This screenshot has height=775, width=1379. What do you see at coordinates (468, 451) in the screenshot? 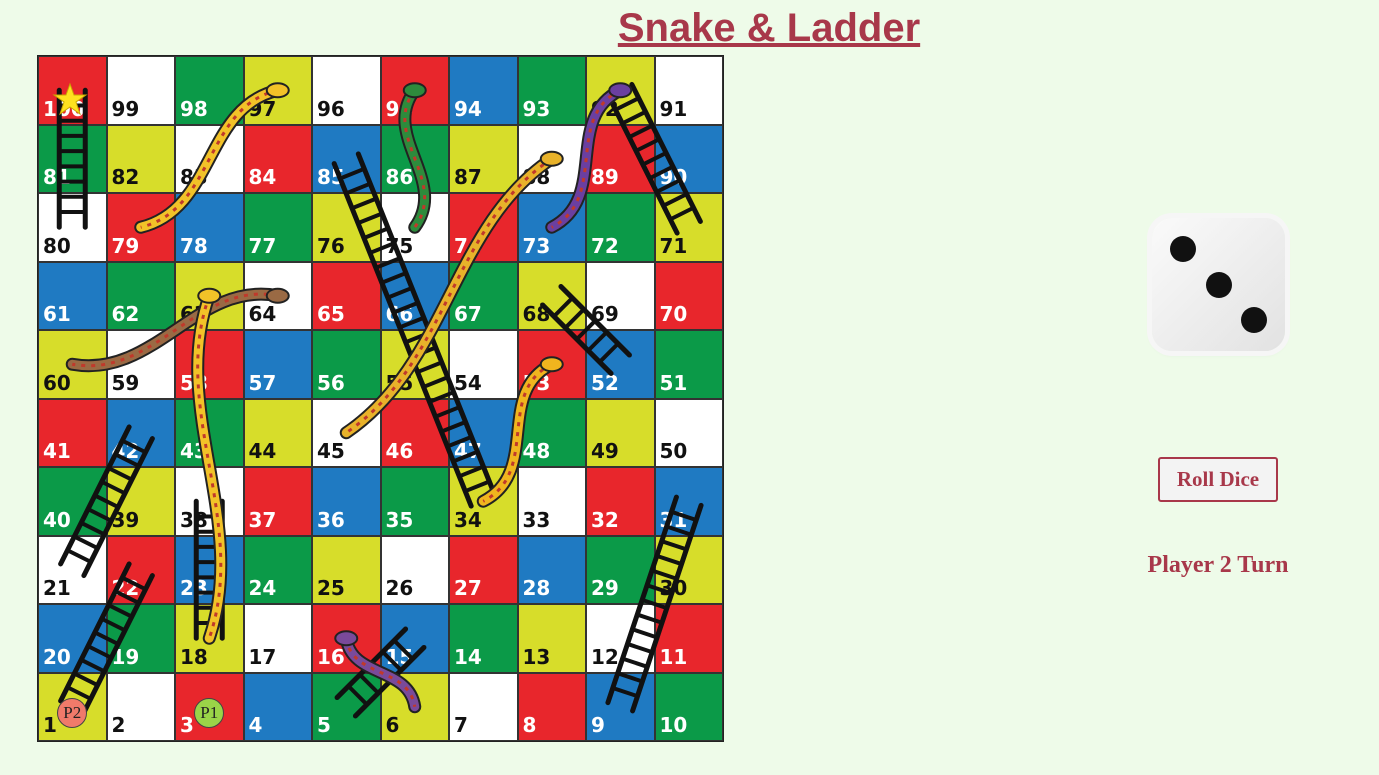
I see `square-number: 47` at bounding box center [468, 451].